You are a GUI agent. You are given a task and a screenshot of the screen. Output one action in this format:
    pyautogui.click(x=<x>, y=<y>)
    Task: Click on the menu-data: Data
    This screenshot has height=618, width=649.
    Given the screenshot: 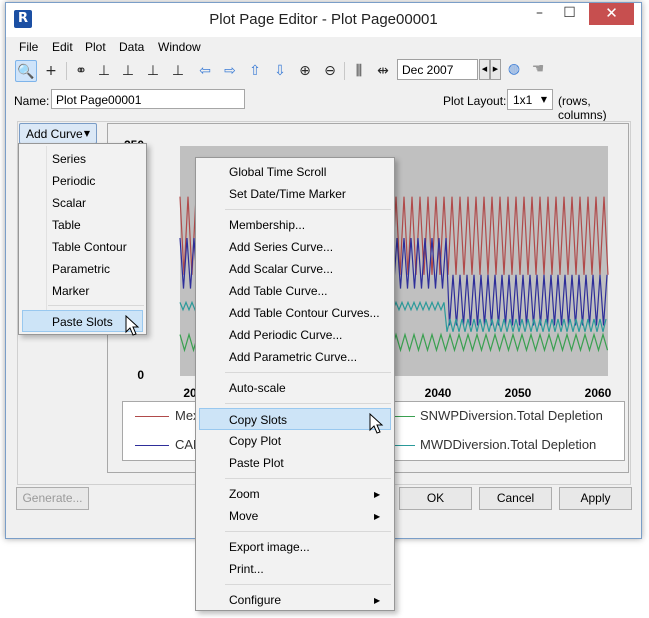 What is the action you would take?
    pyautogui.click(x=131, y=47)
    